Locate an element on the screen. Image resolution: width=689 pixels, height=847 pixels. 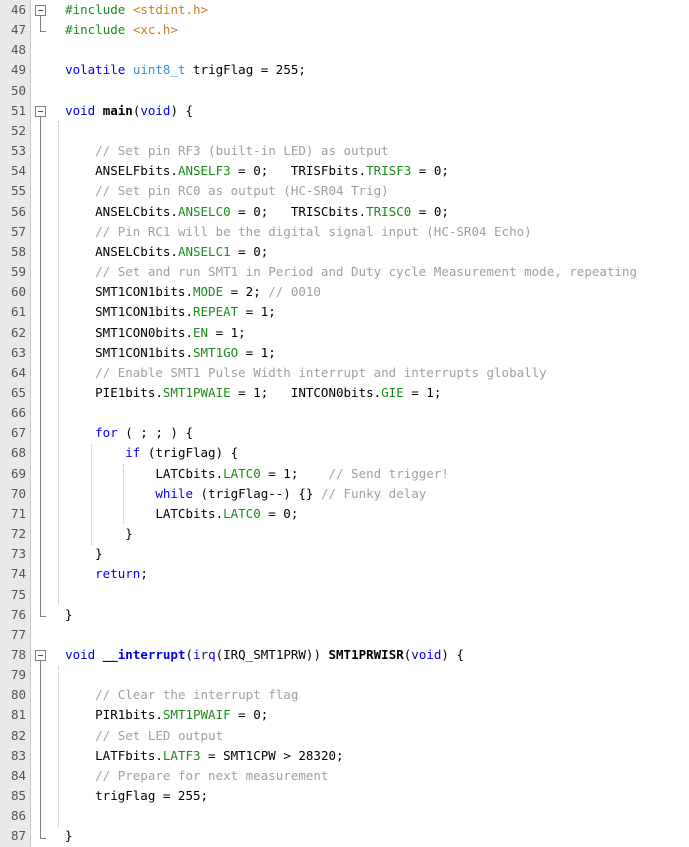
code-line: ANSELCbits.ANSELC1 = 0; is located at coordinates (369, 252).